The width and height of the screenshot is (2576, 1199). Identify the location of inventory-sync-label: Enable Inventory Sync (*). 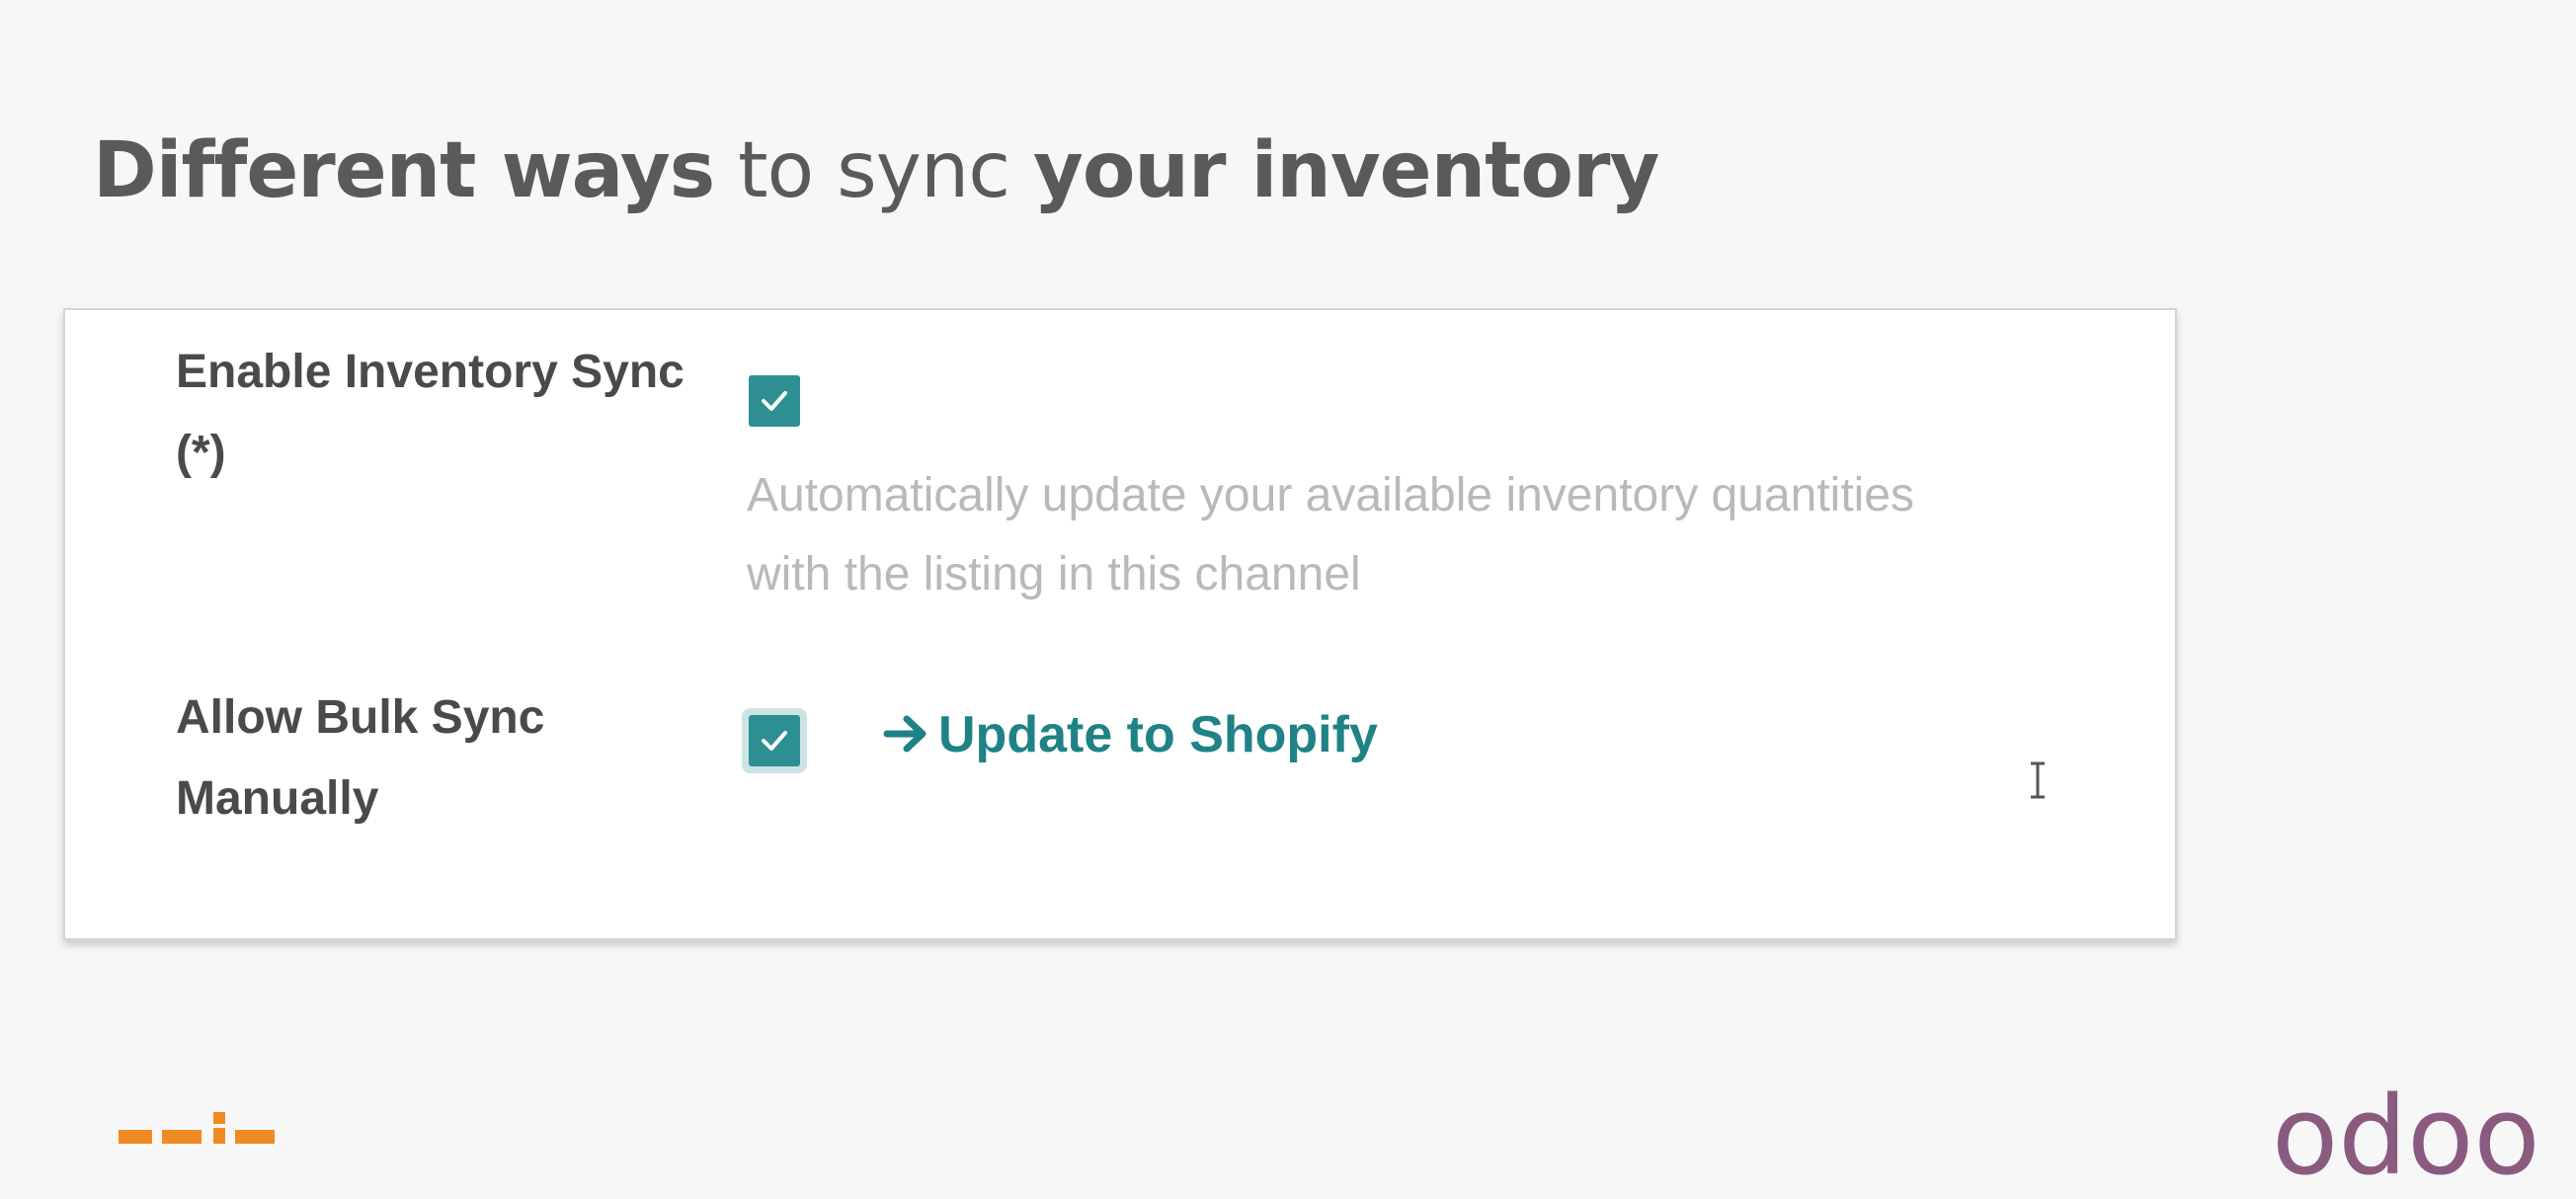
(430, 413).